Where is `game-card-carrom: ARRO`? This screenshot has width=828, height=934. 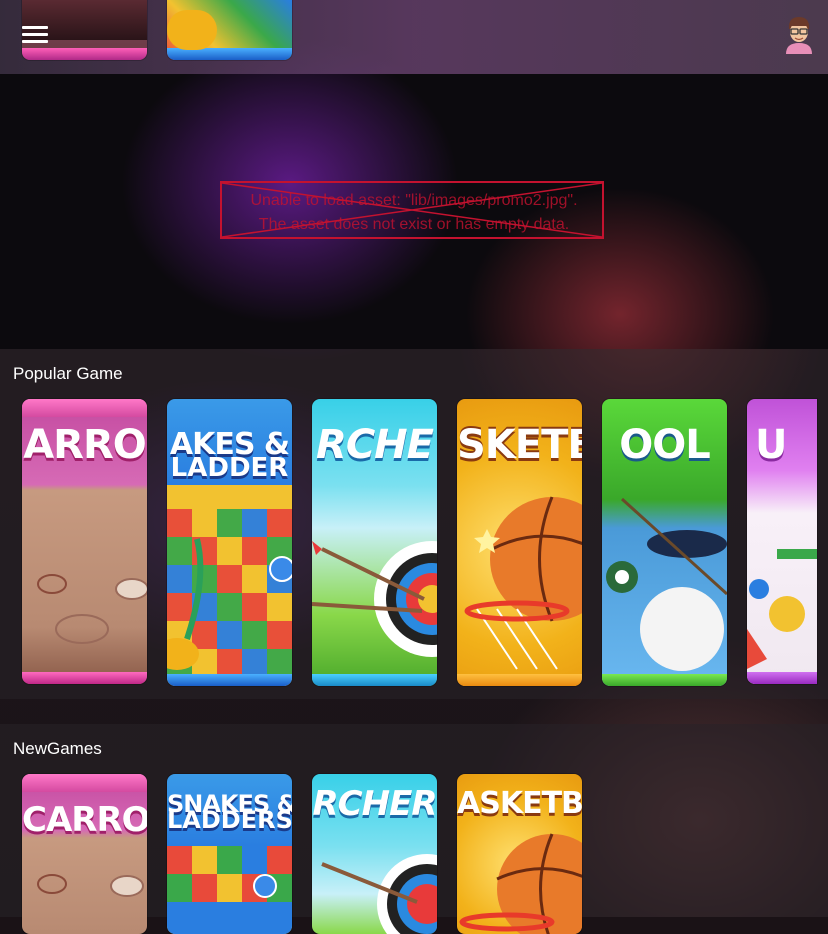
game-card-carrom: ARRO is located at coordinates (84, 541).